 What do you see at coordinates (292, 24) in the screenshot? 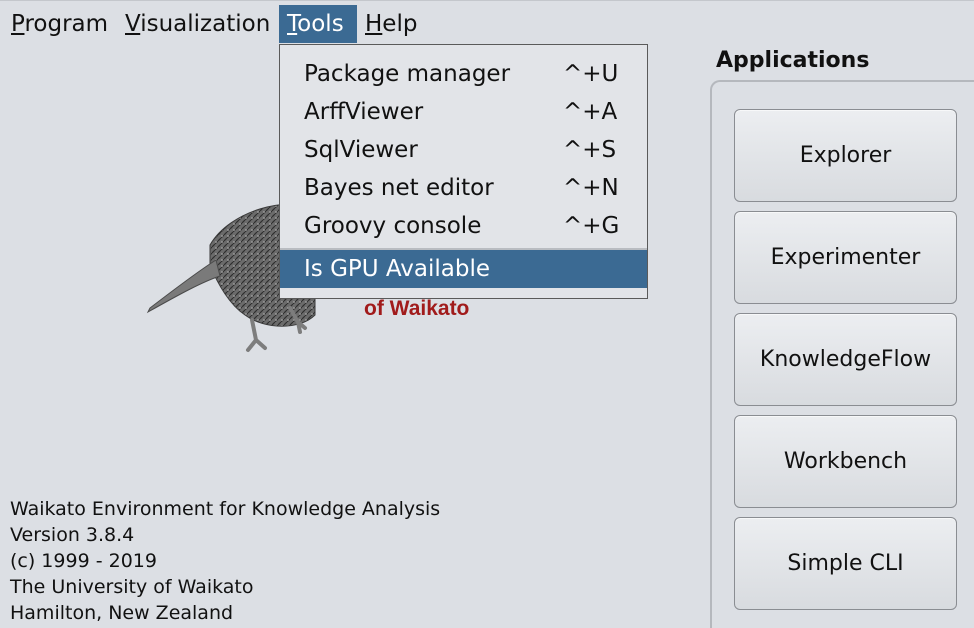
I see `menu-tools-mnemonic: T` at bounding box center [292, 24].